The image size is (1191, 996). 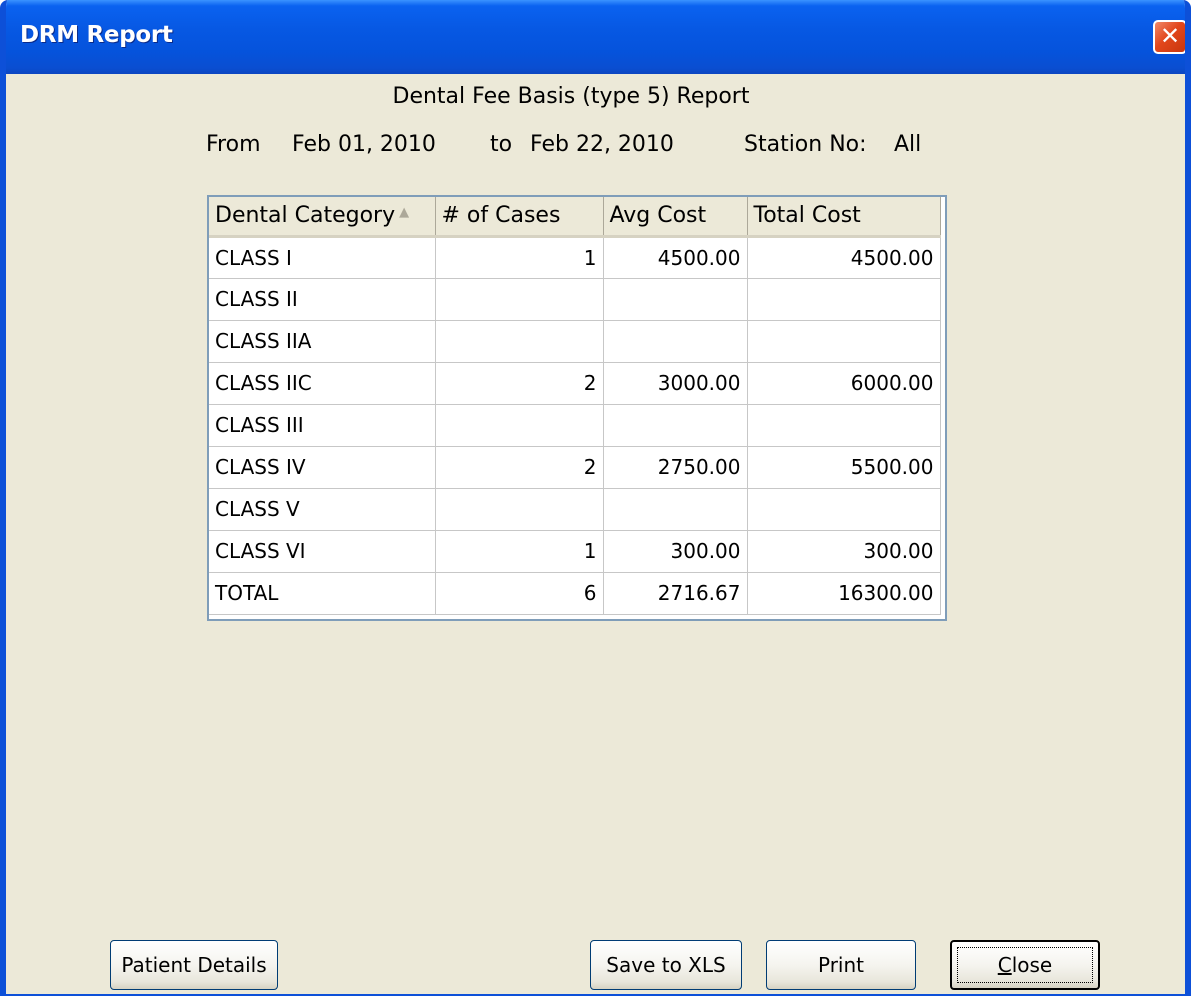 What do you see at coordinates (322, 257) in the screenshot?
I see `cell-category: CLASS I` at bounding box center [322, 257].